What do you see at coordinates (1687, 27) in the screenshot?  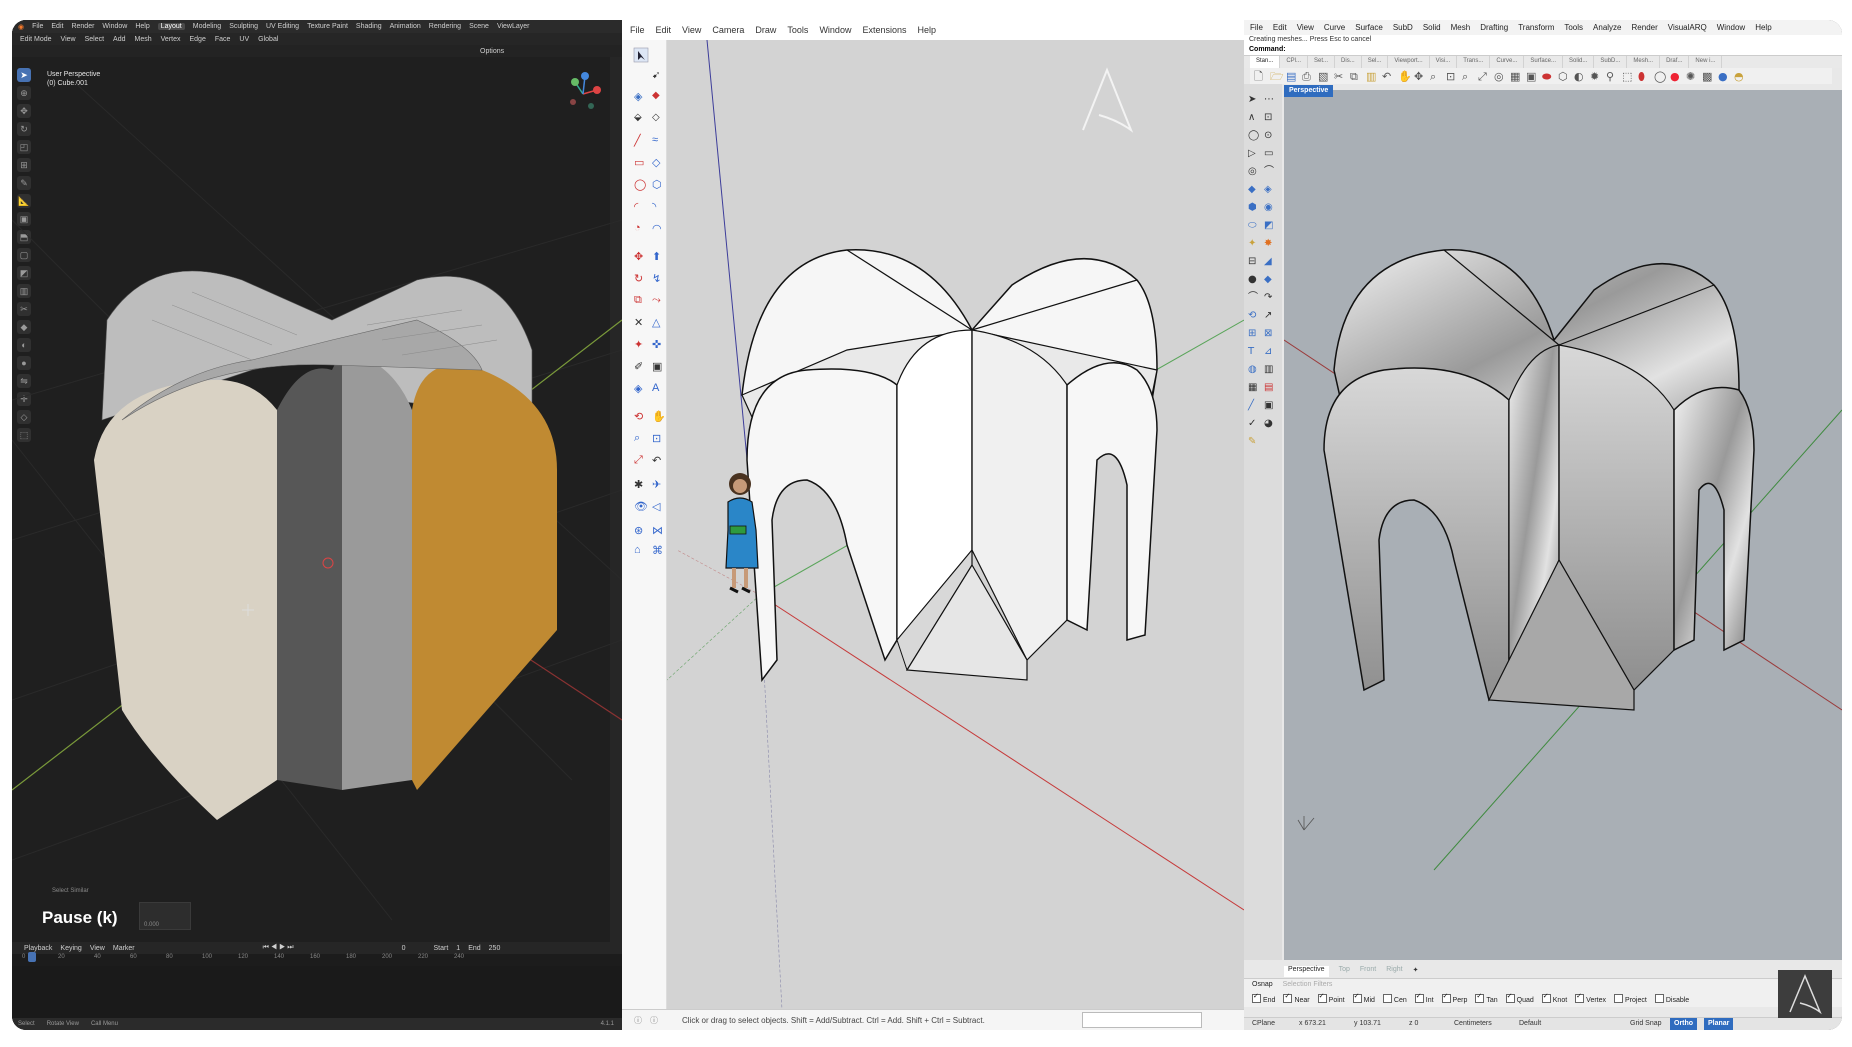 I see `rh-menu-visualarq: VisualARQ` at bounding box center [1687, 27].